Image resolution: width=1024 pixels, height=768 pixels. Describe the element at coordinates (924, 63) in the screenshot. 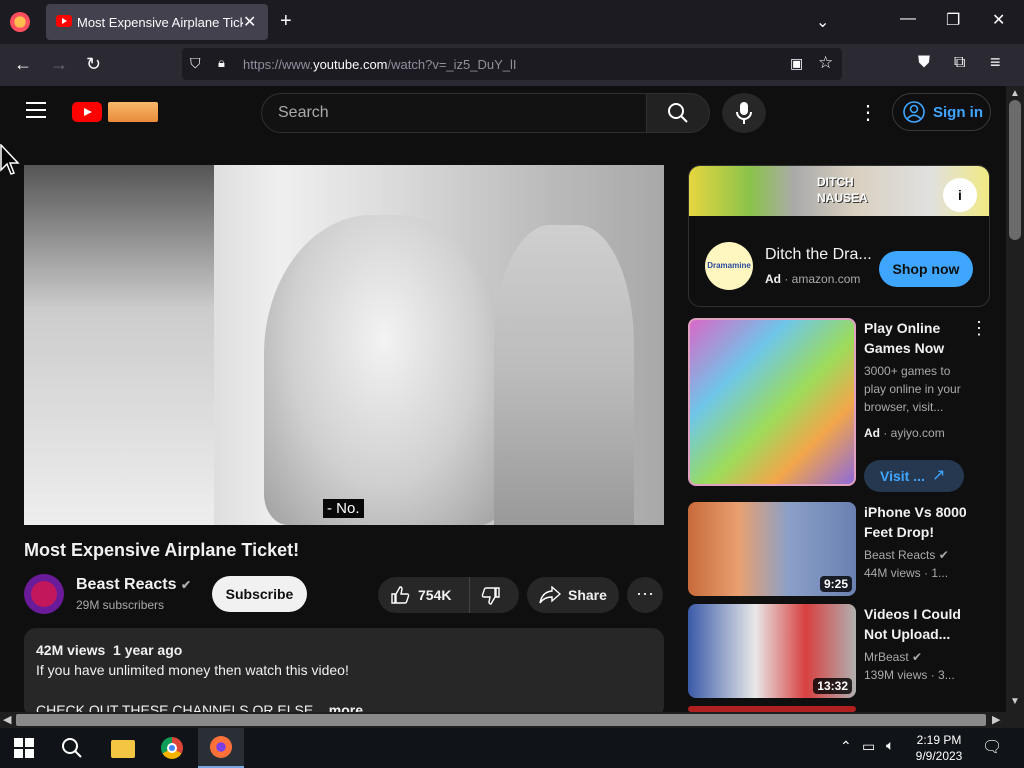

I see `pocket-icon: ⛊` at that location.